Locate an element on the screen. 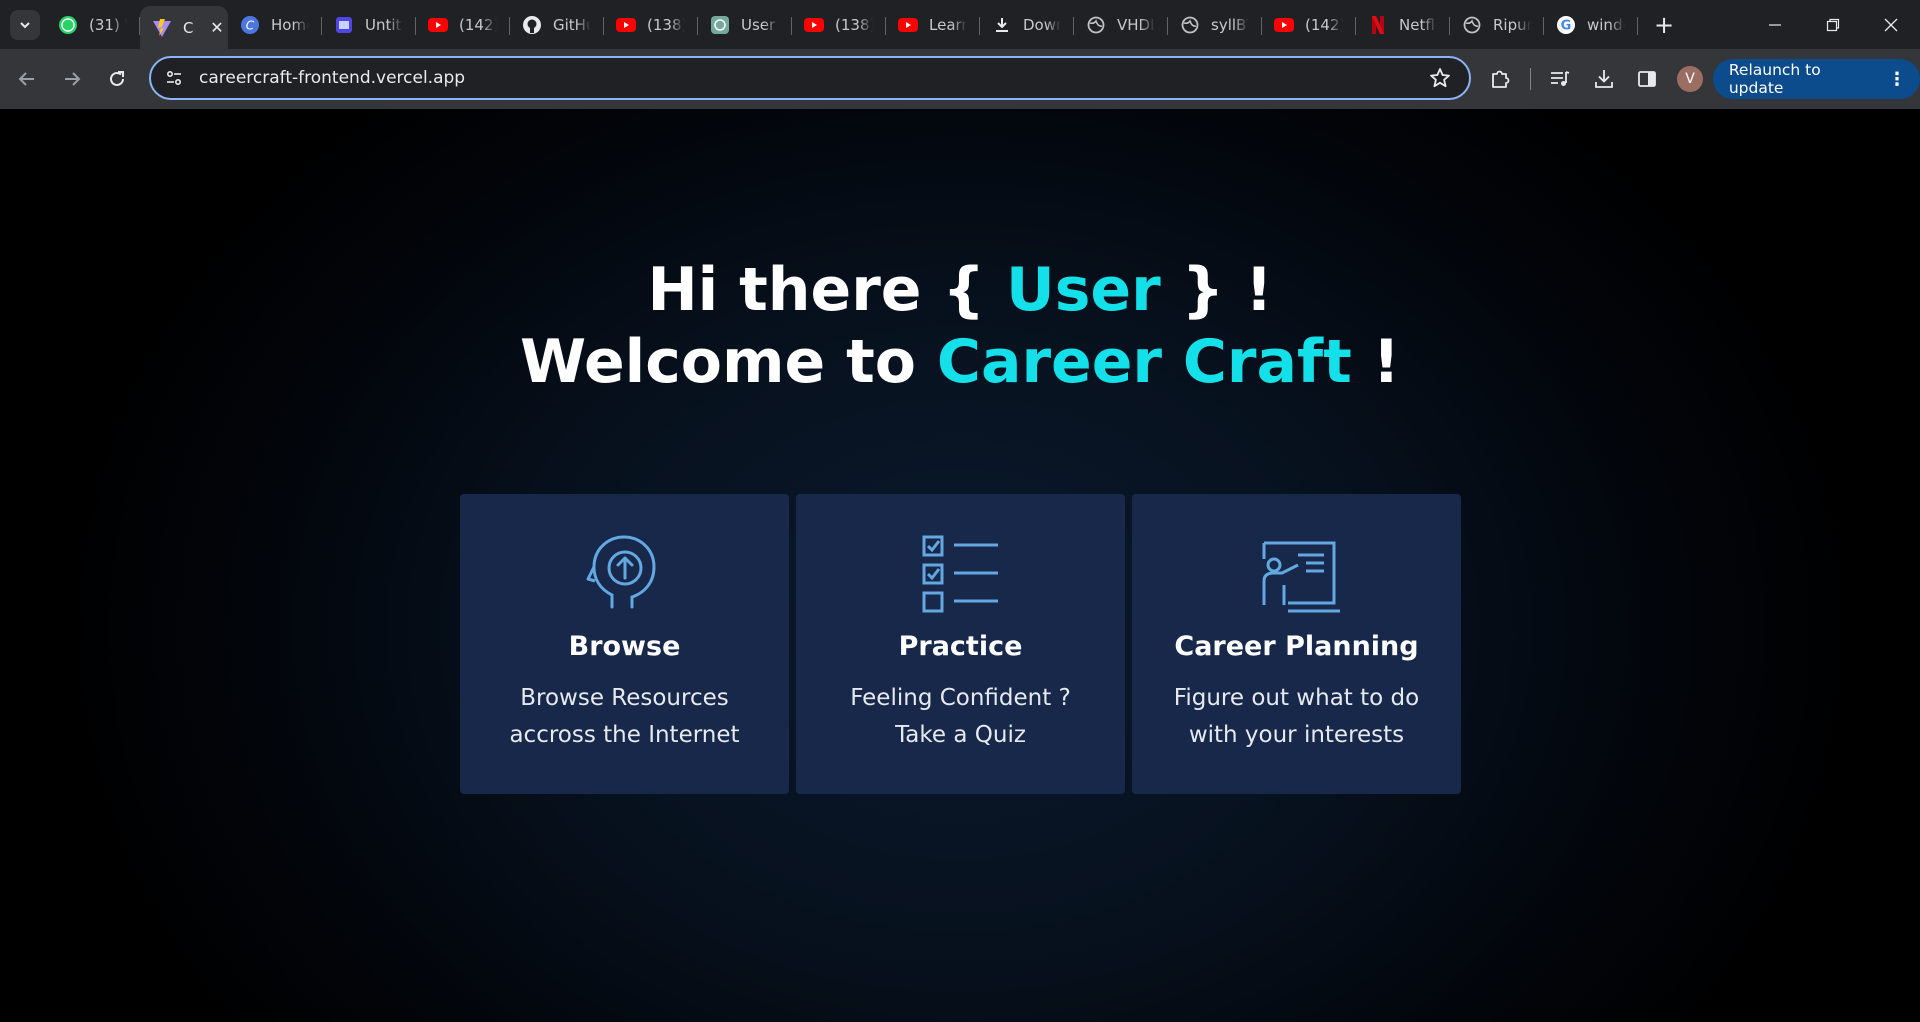 The image size is (1920, 1022). arrow-right-icon is located at coordinates (73, 79).